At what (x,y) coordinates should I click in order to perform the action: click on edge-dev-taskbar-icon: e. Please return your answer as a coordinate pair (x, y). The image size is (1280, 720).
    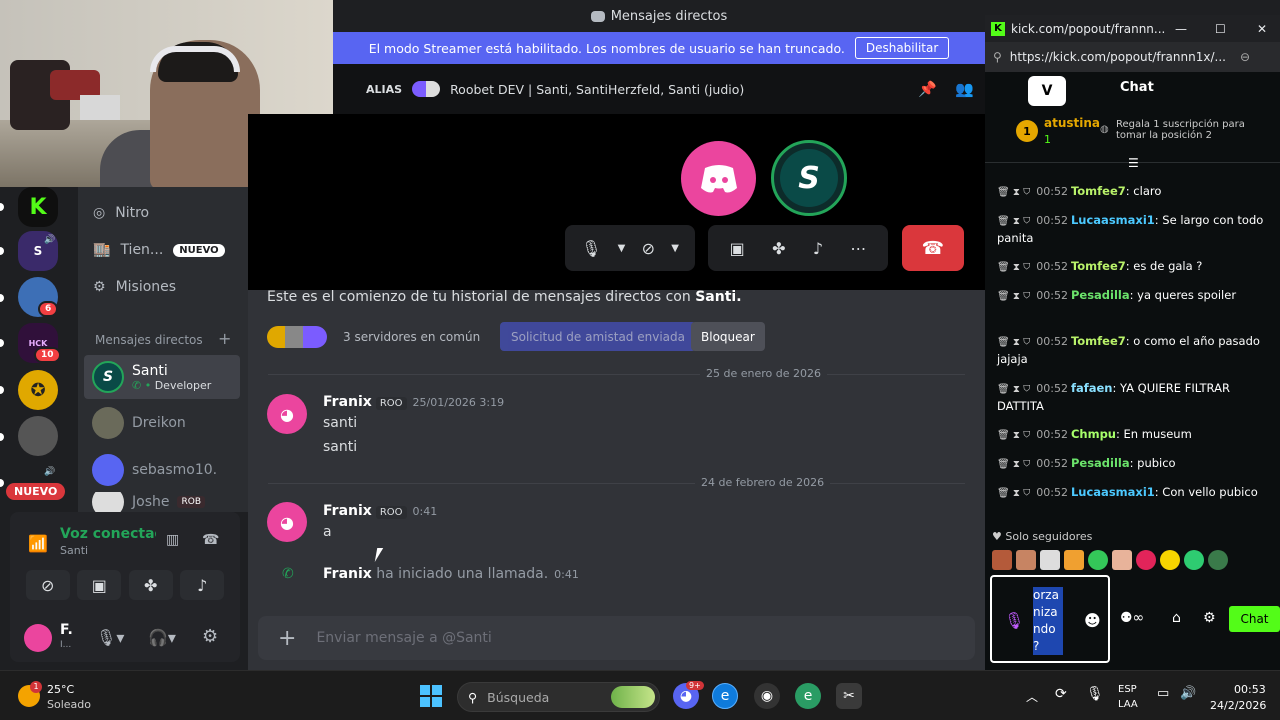
    Looking at the image, I should click on (808, 696).